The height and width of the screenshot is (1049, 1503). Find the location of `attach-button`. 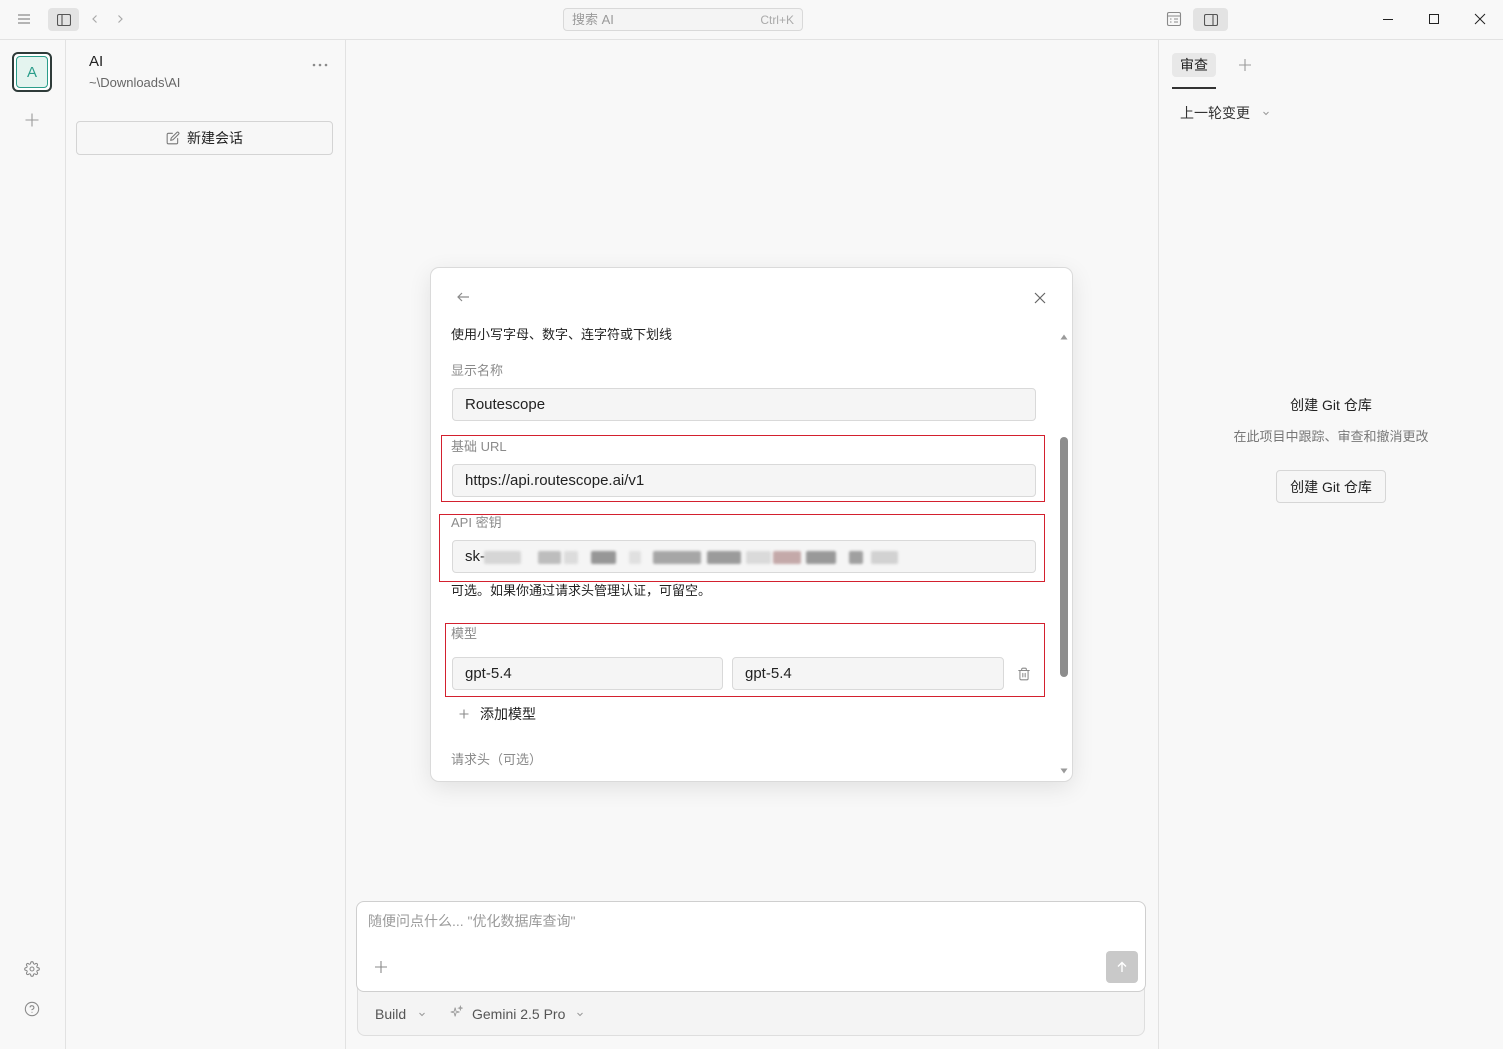

attach-button is located at coordinates (381, 967).